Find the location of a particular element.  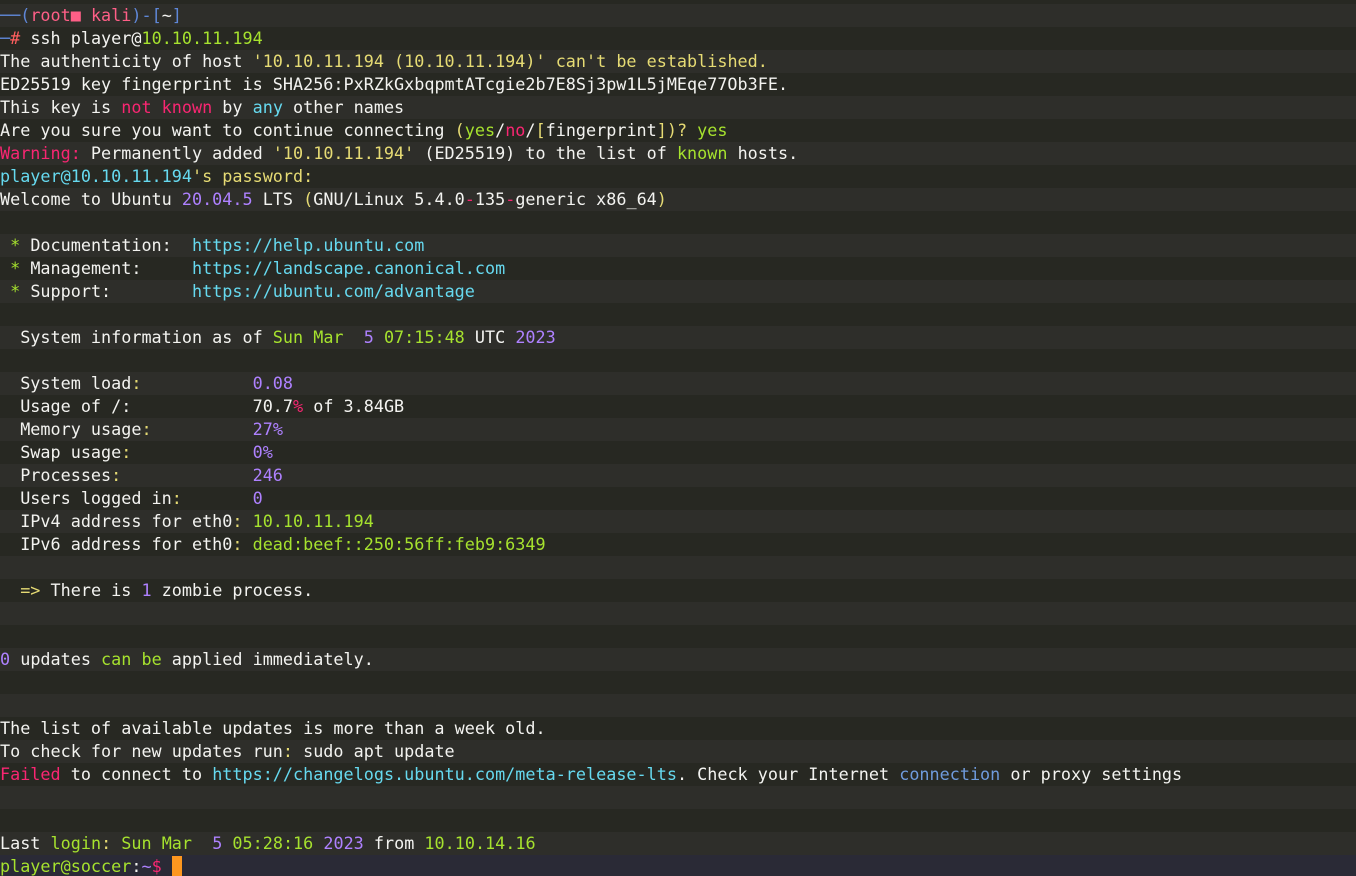

output-text: Documentation: is located at coordinates (106, 245).